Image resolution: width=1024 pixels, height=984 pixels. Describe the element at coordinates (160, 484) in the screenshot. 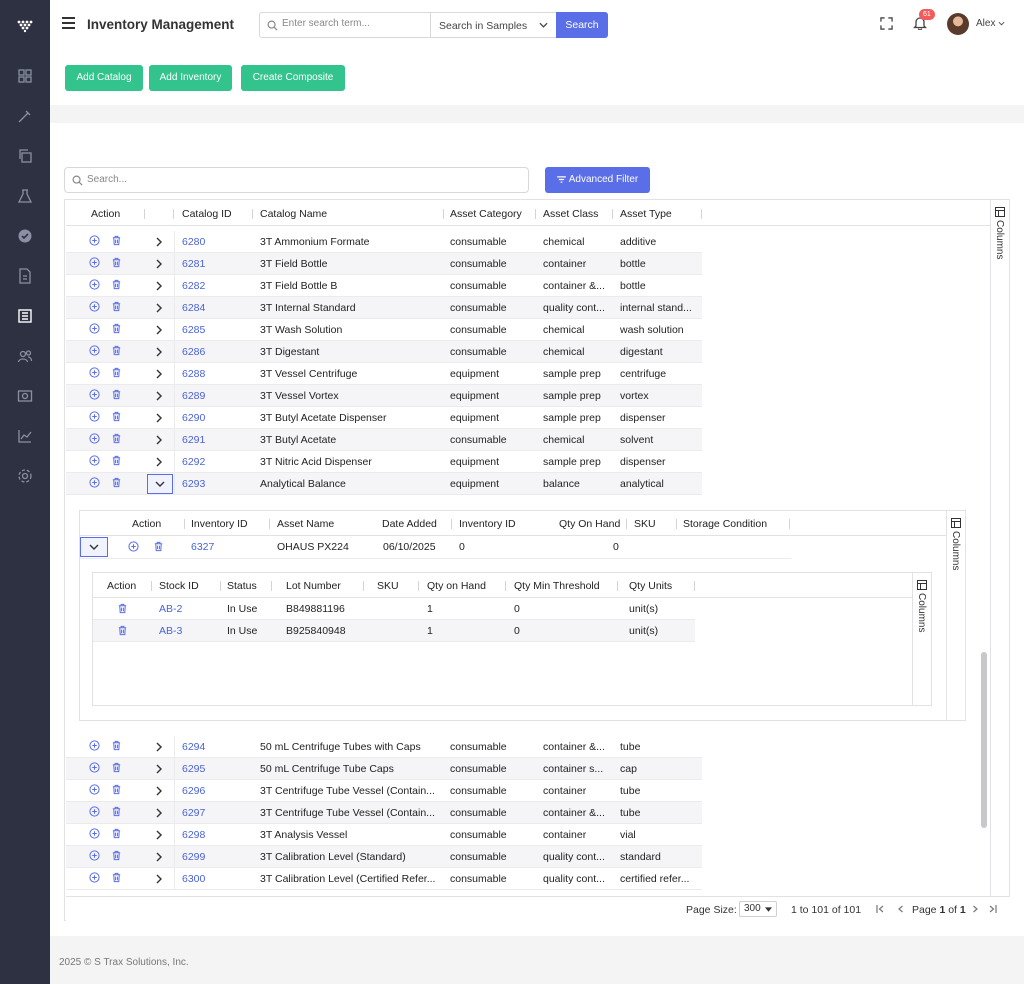

I see `row-collapse-button` at that location.